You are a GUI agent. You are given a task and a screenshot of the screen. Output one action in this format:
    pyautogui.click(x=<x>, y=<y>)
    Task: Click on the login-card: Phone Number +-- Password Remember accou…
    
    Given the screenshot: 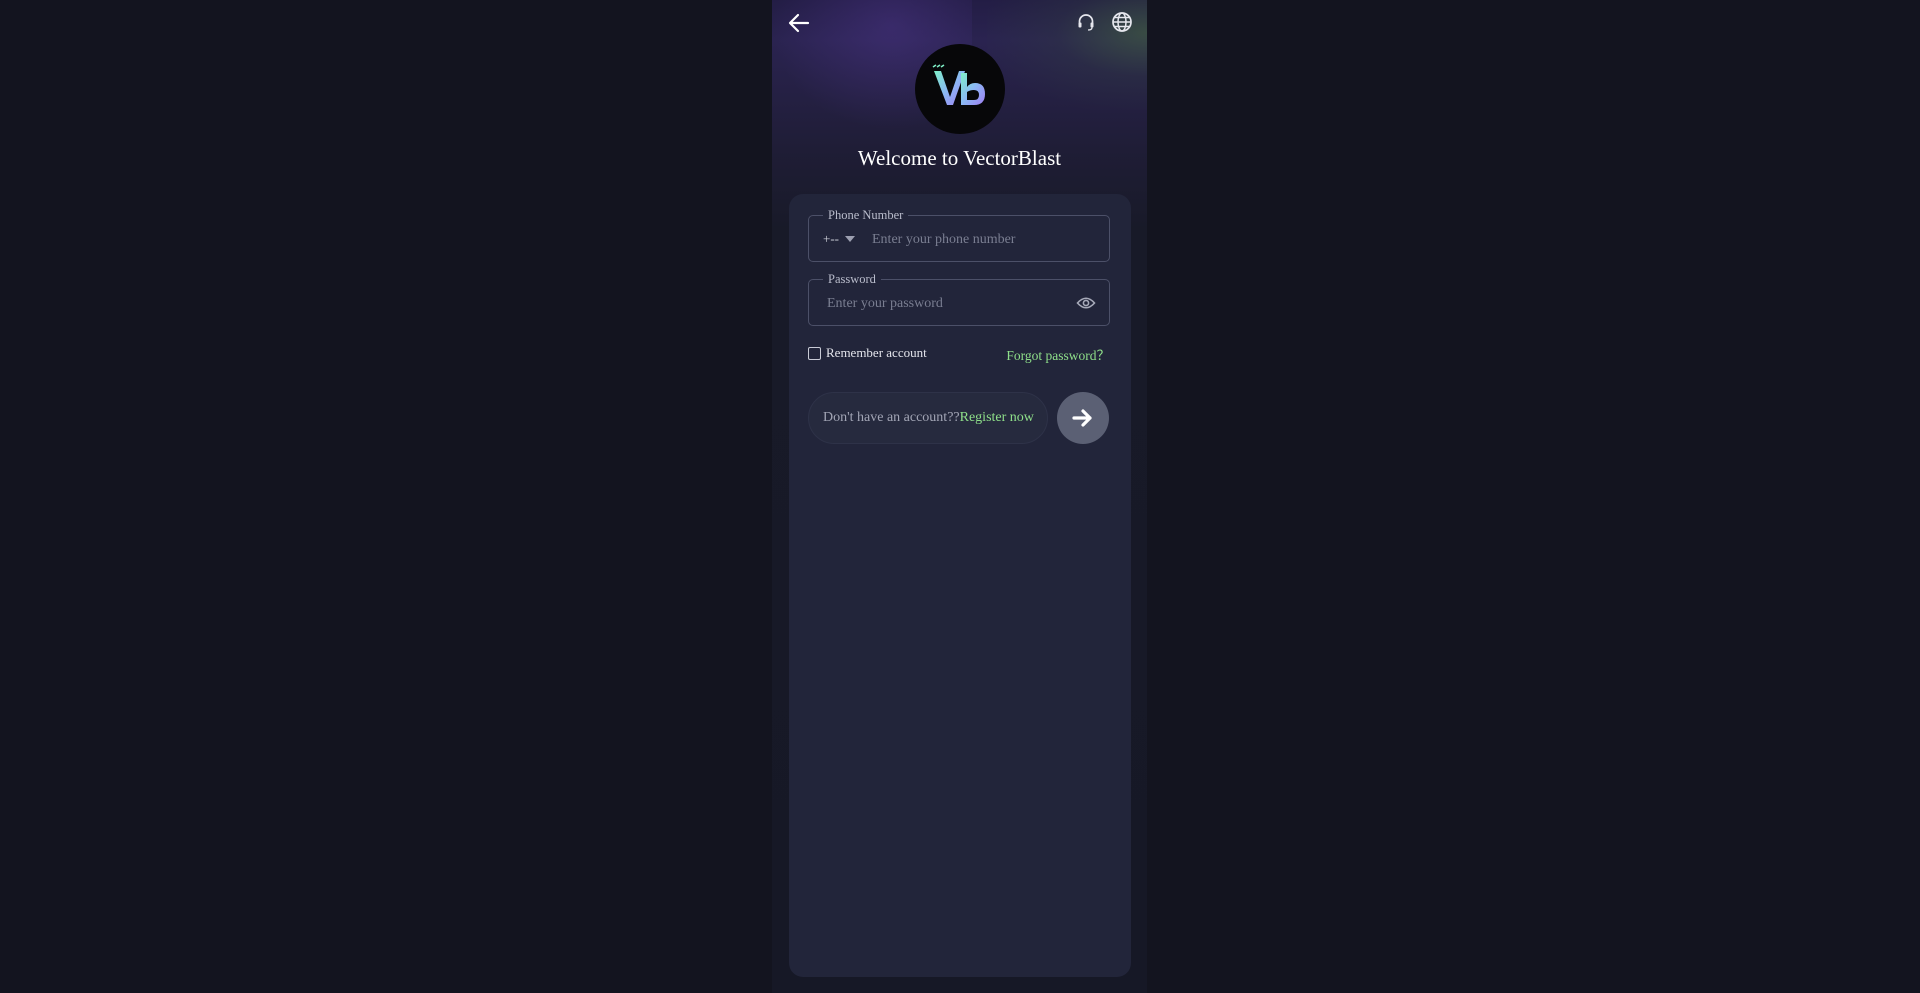 What is the action you would take?
    pyautogui.click(x=960, y=585)
    